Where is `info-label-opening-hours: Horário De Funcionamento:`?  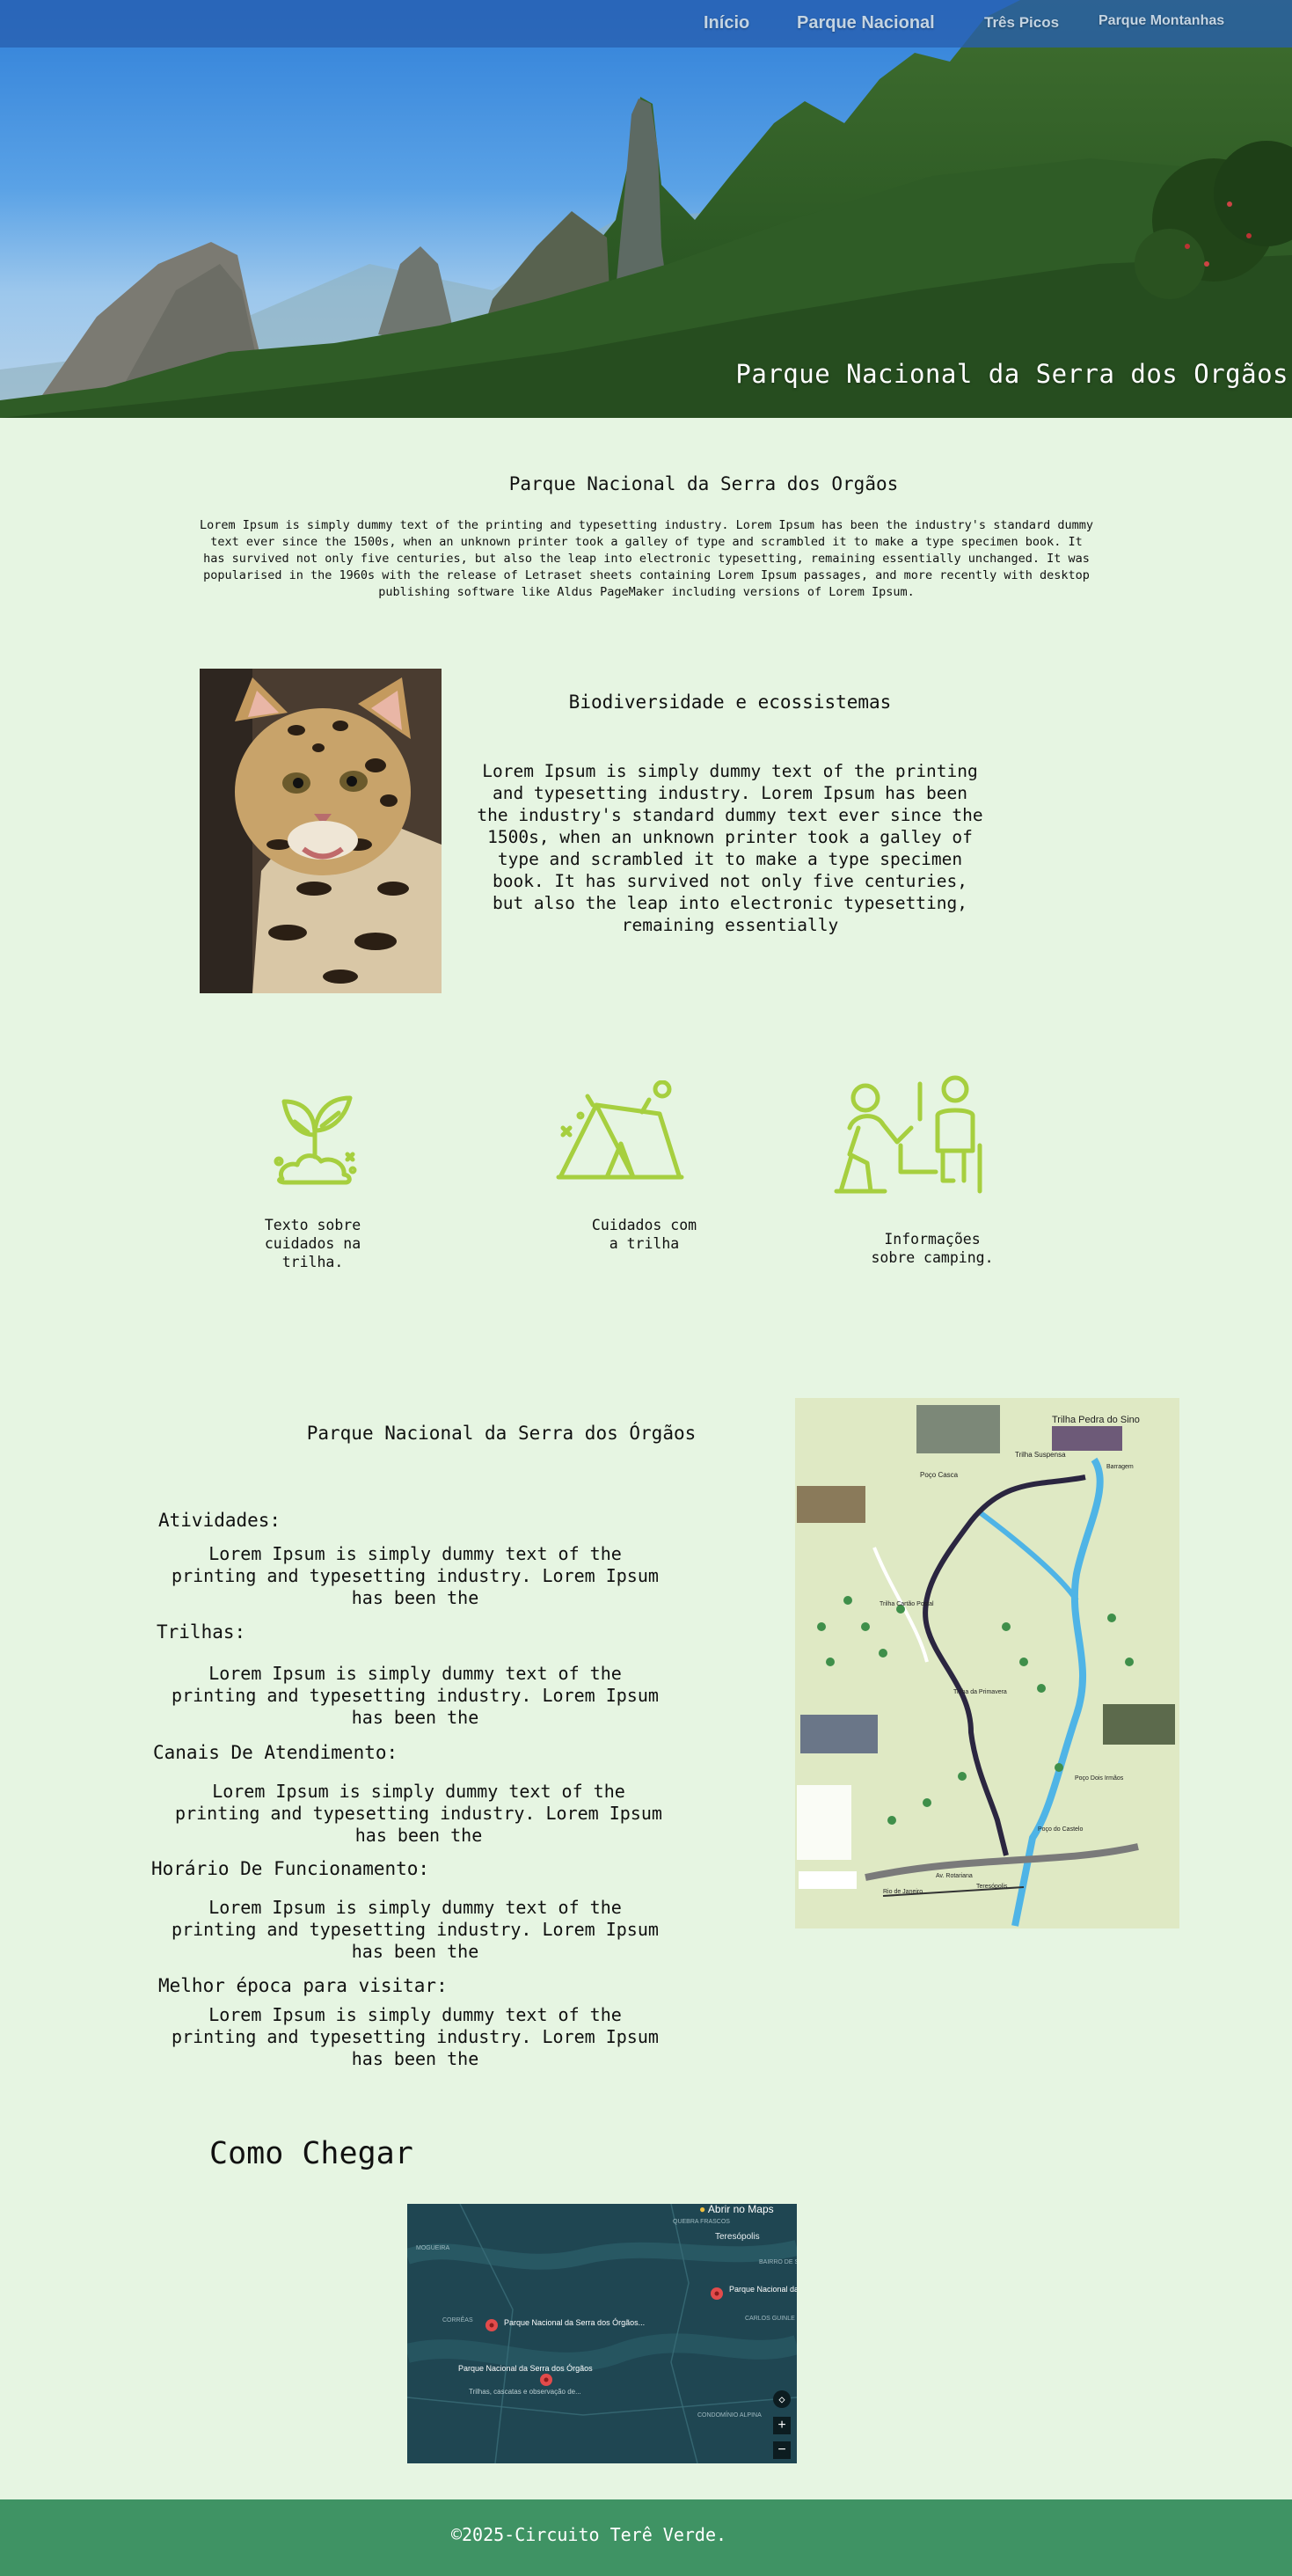
info-label-opening-hours: Horário De Funcionamento: is located at coordinates (290, 1868).